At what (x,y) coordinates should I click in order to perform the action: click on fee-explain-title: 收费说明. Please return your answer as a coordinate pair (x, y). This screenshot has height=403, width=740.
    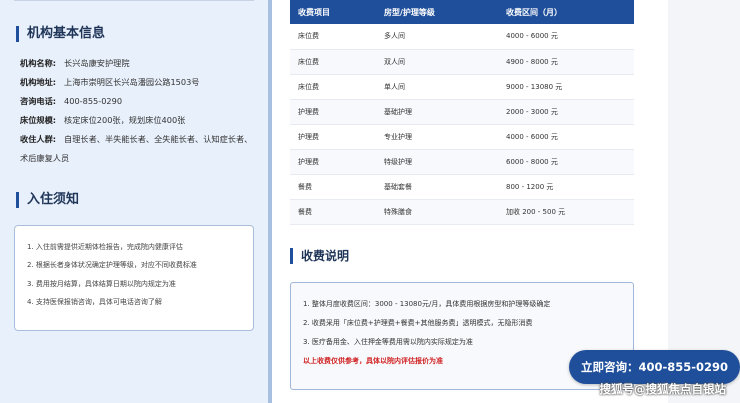
    Looking at the image, I should click on (319, 256).